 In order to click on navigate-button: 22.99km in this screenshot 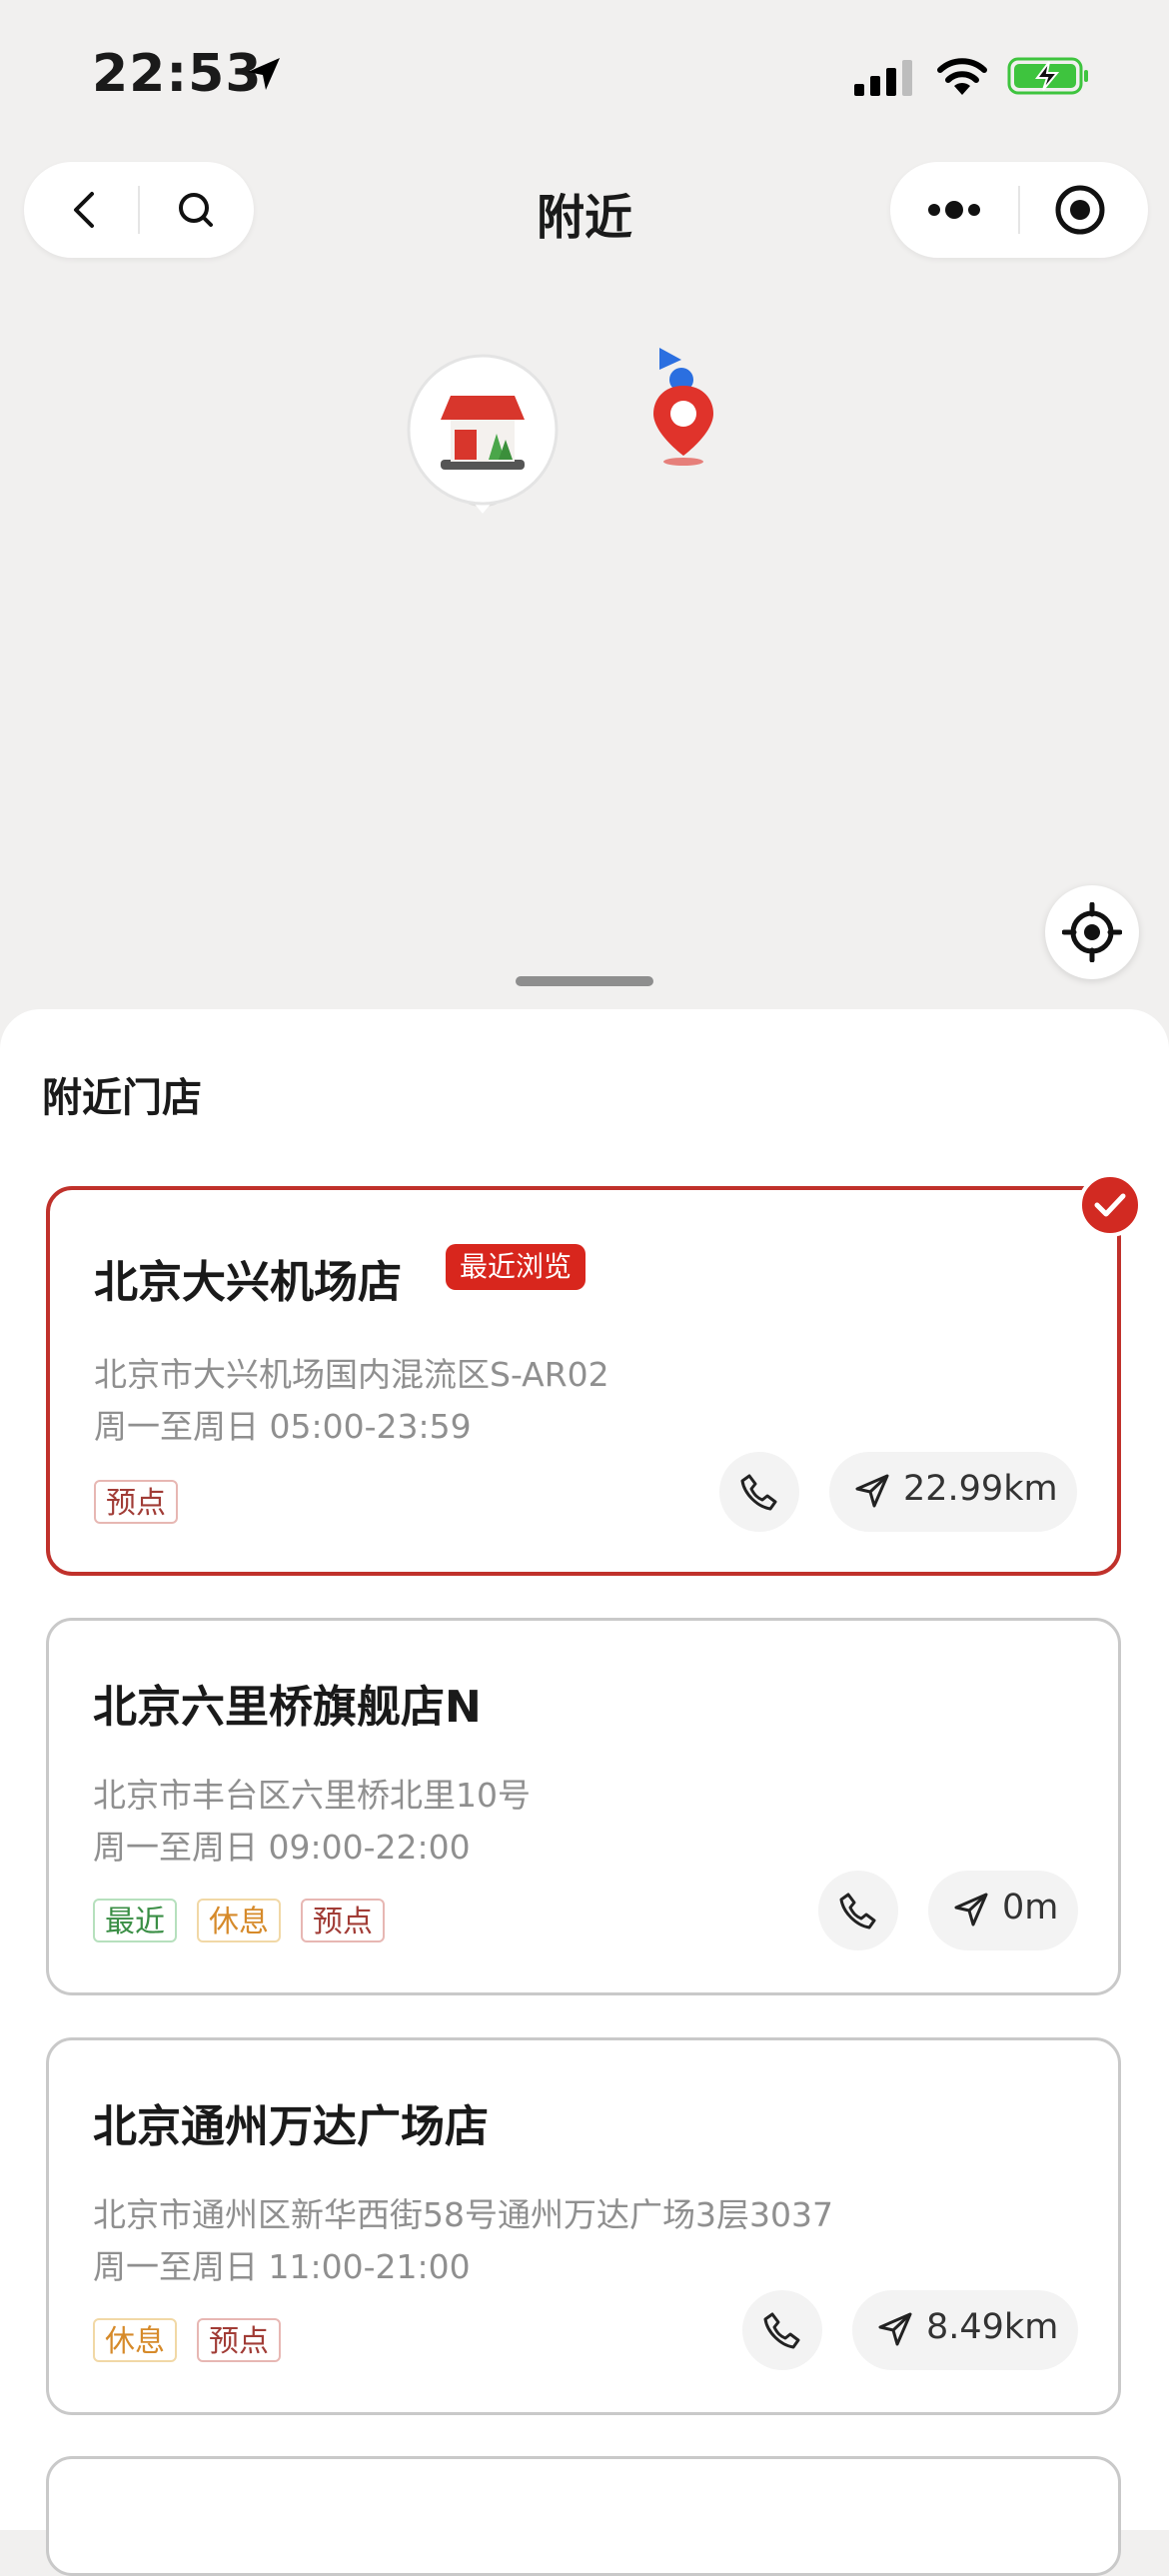, I will do `click(953, 1492)`.